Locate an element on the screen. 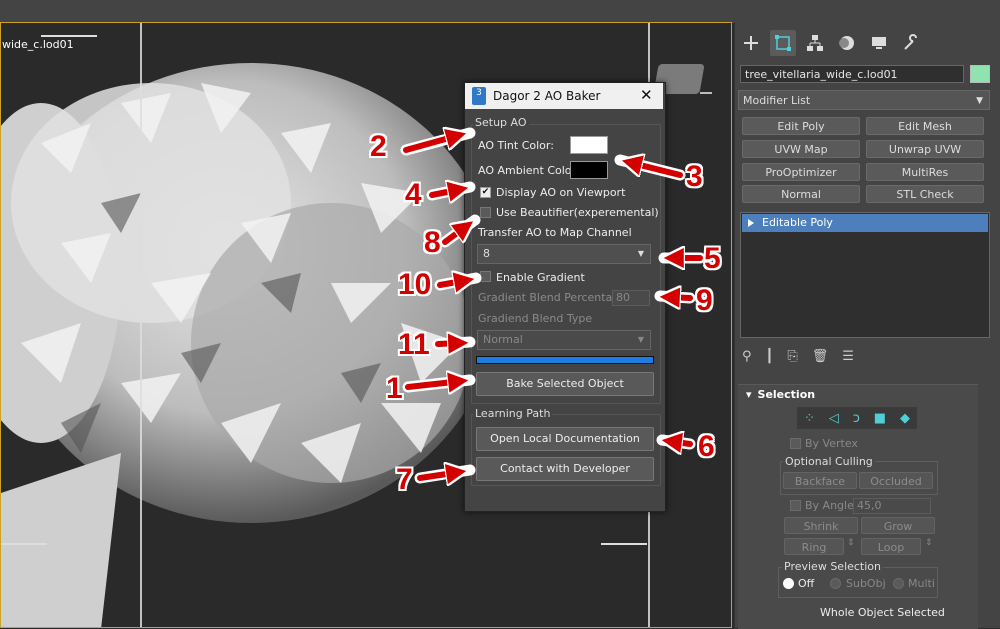 The height and width of the screenshot is (629, 1000). ring-button: Ring is located at coordinates (814, 546).